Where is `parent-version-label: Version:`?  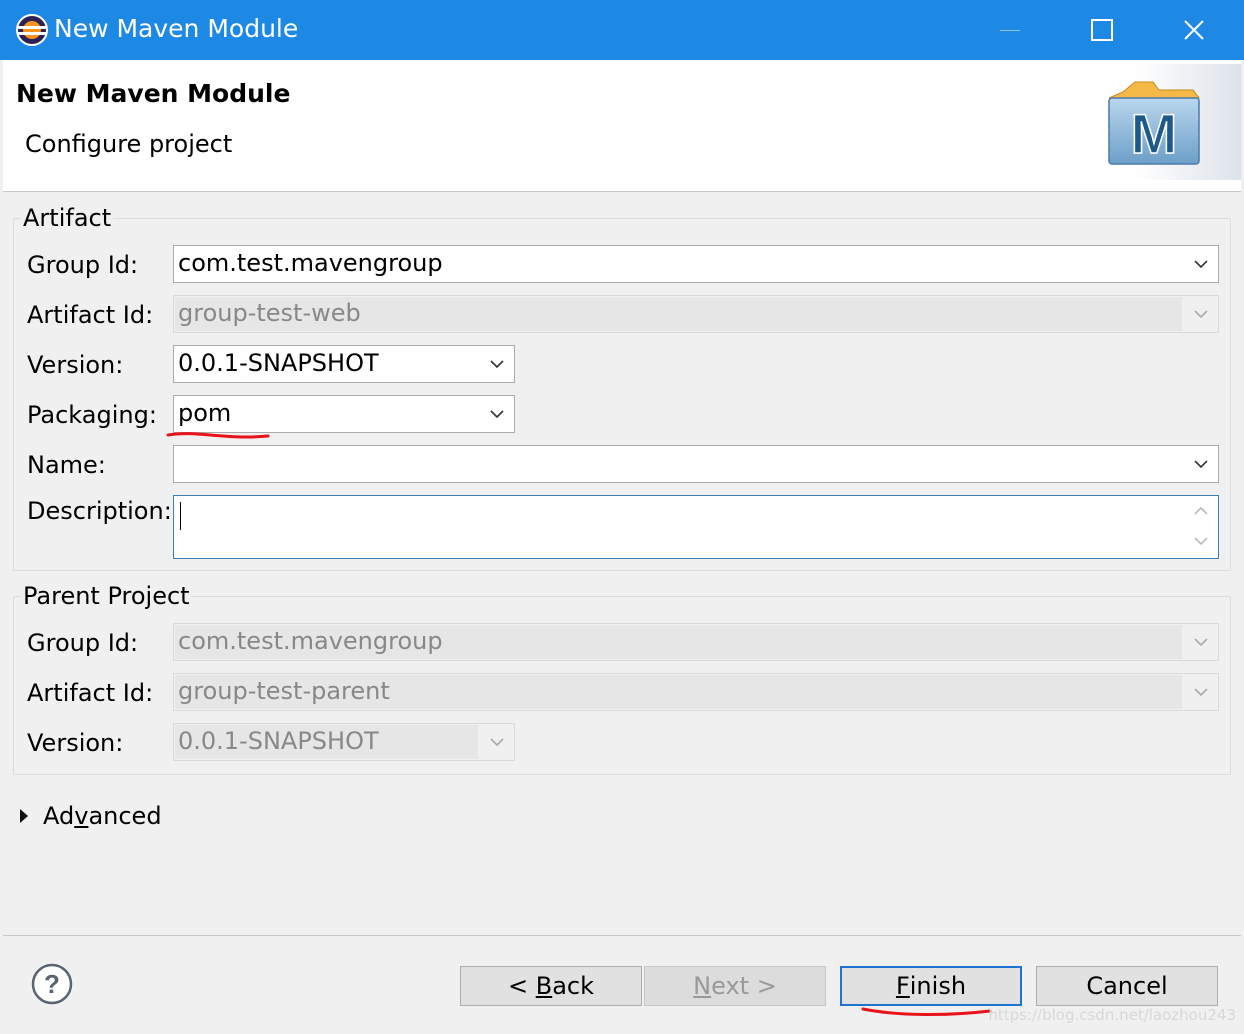
parent-version-label: Version: is located at coordinates (75, 743).